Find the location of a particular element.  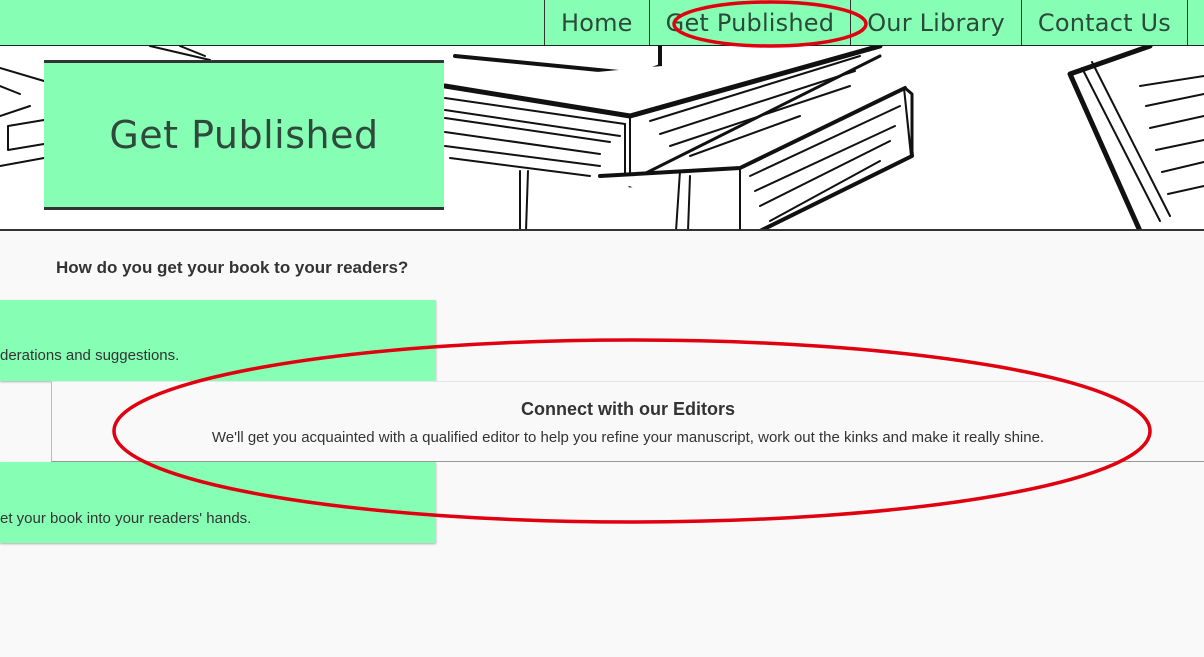

card-text: et your book into your readers' hands. is located at coordinates (126, 518).